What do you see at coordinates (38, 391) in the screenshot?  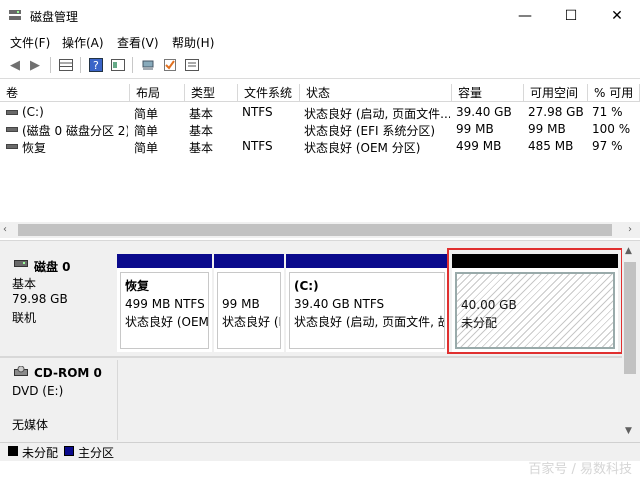 I see `cdrom-drive: DVD (E:)` at bounding box center [38, 391].